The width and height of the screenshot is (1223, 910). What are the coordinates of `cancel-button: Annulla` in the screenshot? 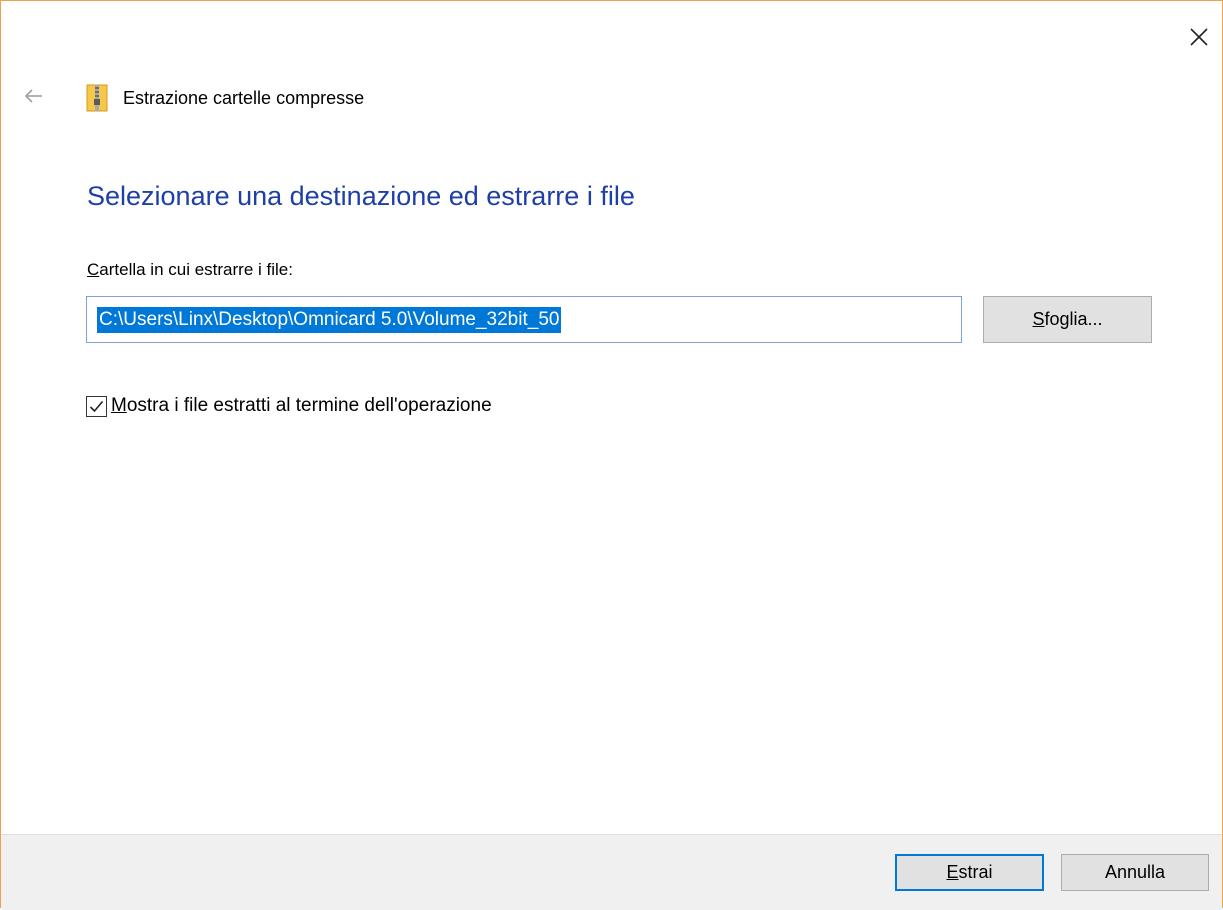 It's located at (1135, 872).